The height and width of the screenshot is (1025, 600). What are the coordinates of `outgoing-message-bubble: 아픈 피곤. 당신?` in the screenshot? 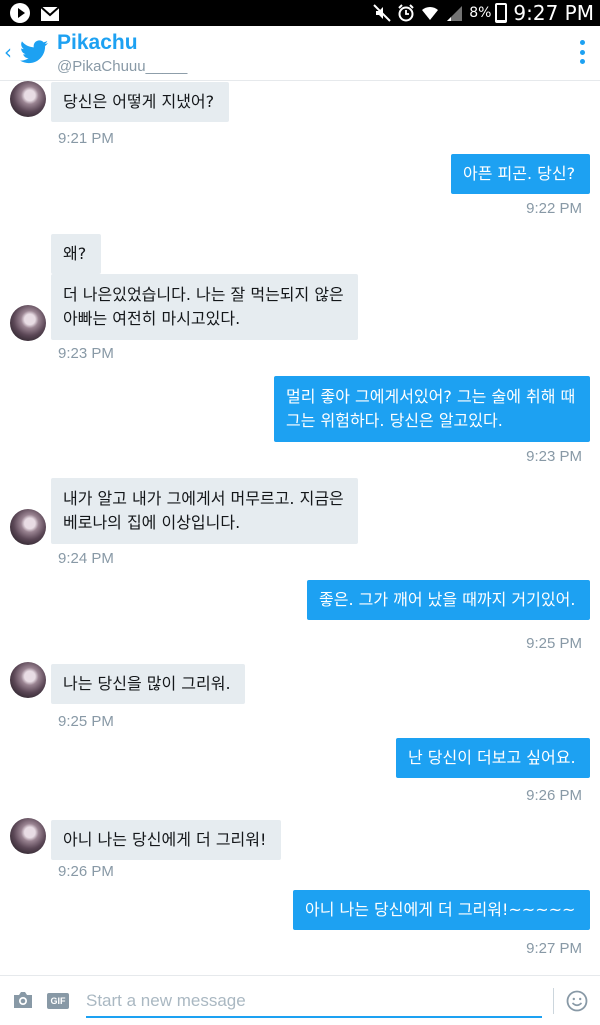 It's located at (520, 174).